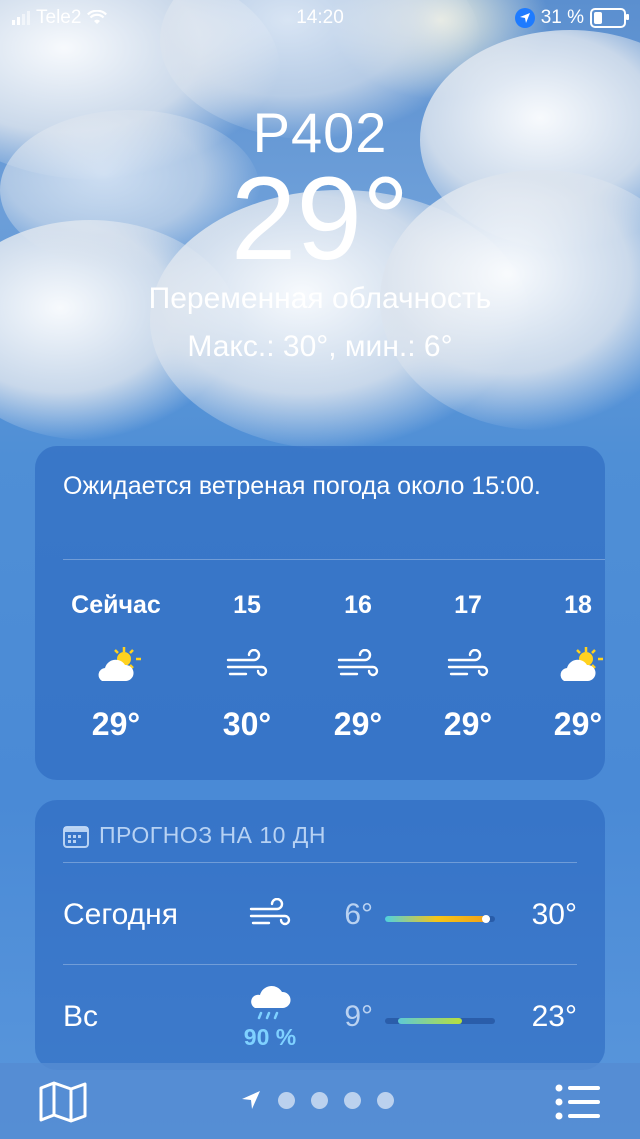  Describe the element at coordinates (554, 914) in the screenshot. I see `forecast-high: 30°` at that location.